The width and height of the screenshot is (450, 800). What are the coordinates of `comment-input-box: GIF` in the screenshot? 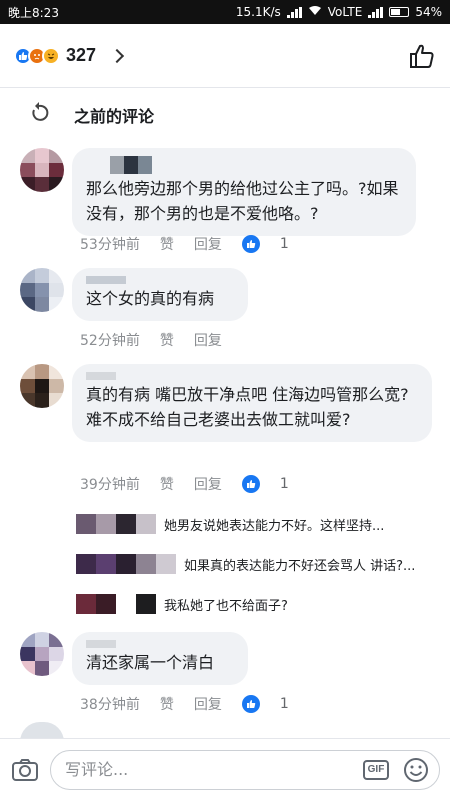 It's located at (245, 769).